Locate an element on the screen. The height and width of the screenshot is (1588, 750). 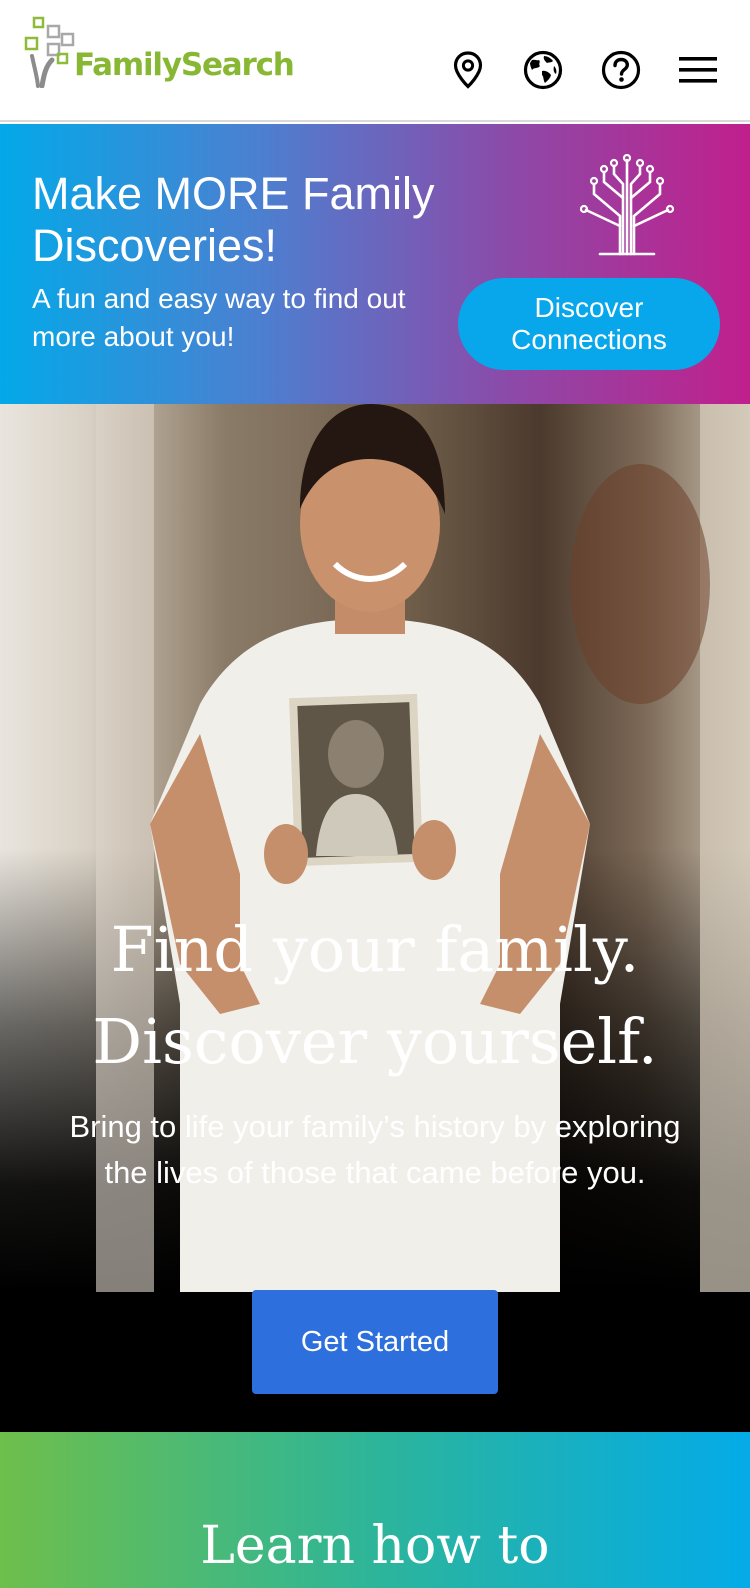
familysearch-tree-logo-icon is located at coordinates (49, 52).